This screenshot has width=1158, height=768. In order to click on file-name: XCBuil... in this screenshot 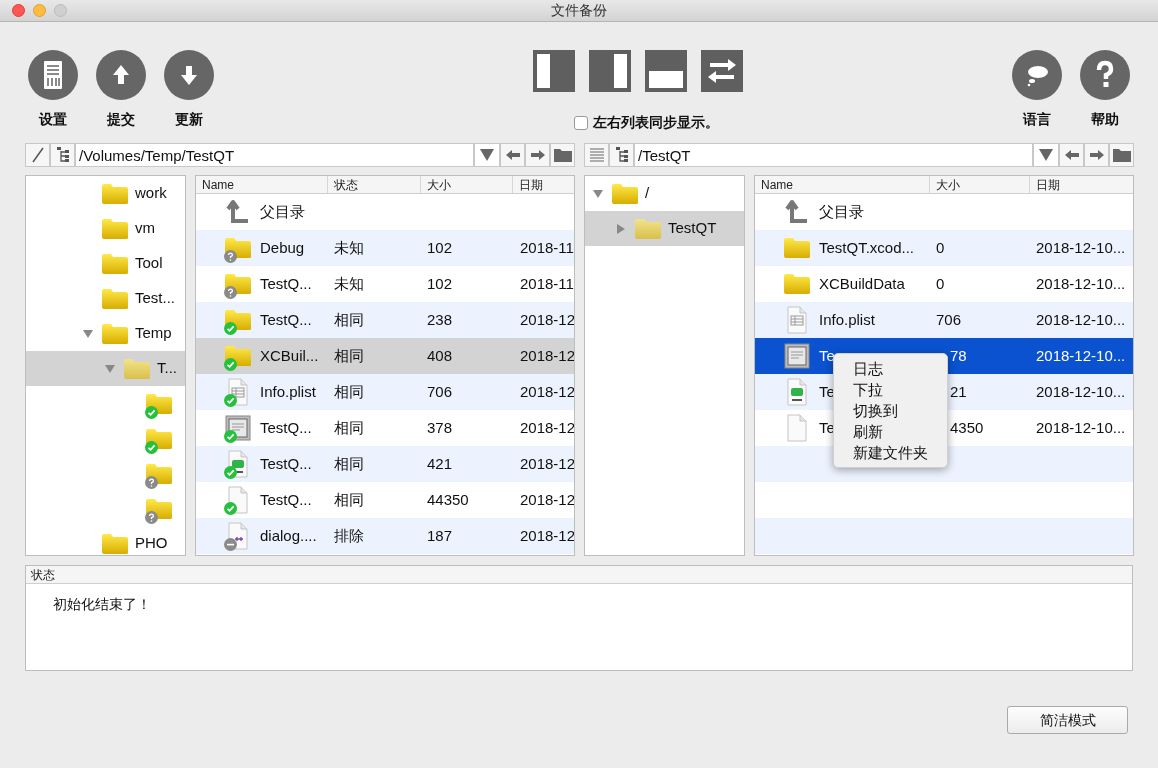, I will do `click(289, 355)`.